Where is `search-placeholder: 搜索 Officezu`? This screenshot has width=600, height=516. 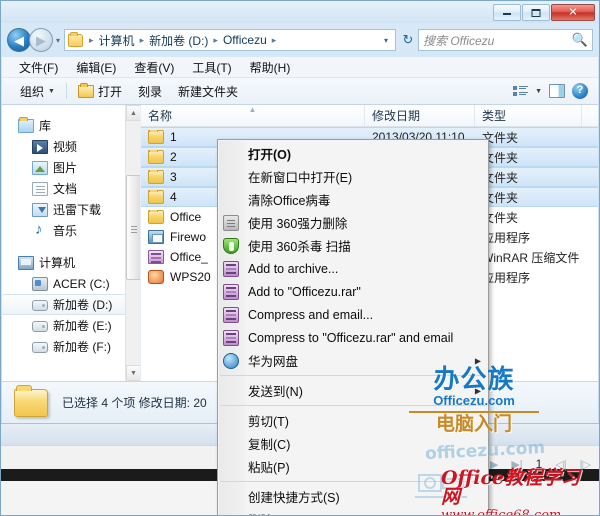 search-placeholder: 搜索 Officezu is located at coordinates (459, 40).